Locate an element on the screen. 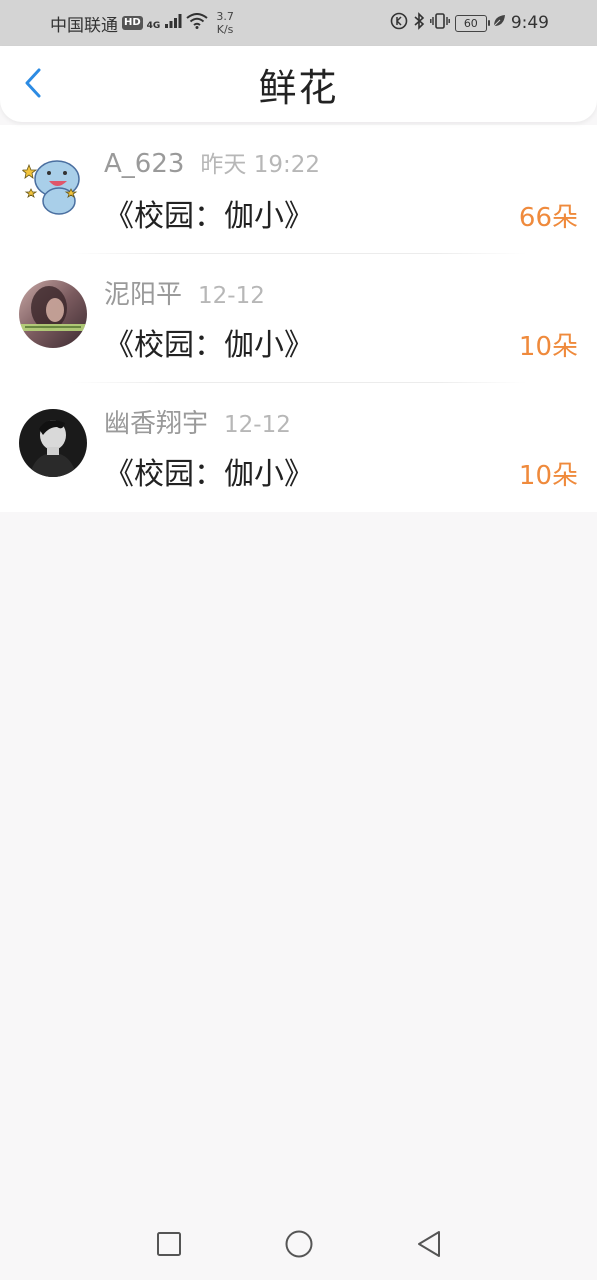  status-bar: 中国联通 HD 4G 3.7 K/s 60 9:49 is located at coordinates (298, 23).